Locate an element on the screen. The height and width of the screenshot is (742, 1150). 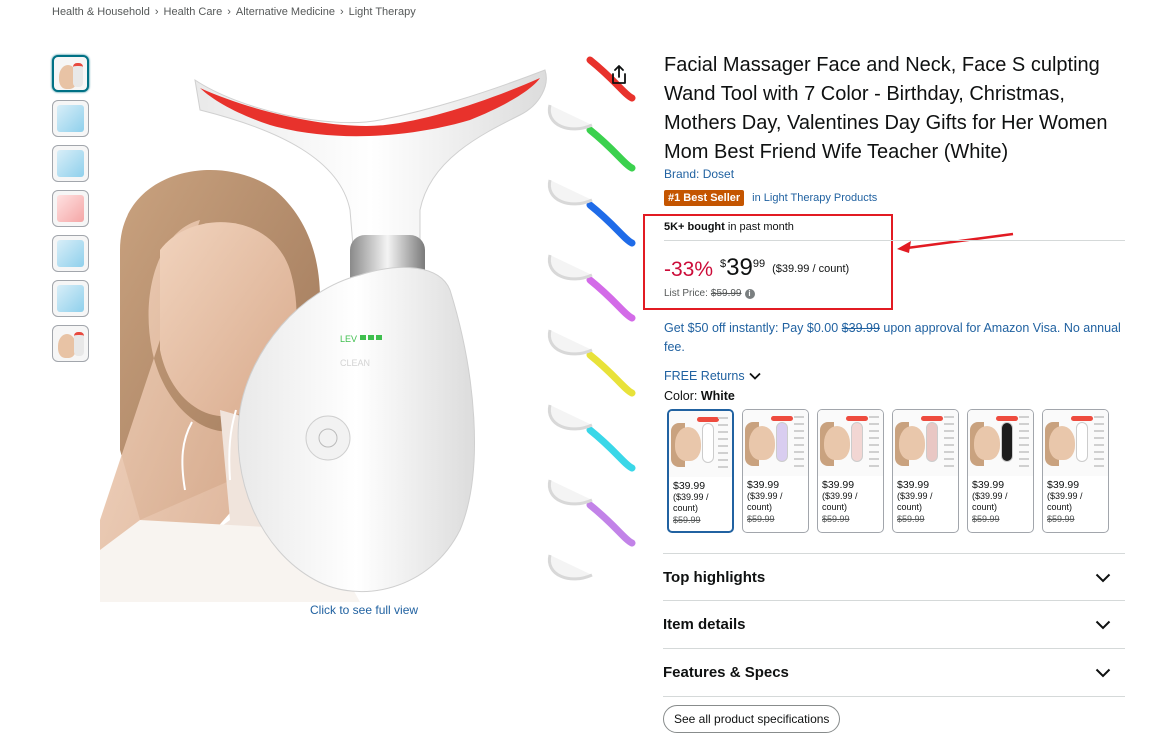
thumbnail-product-angle is located at coordinates (70, 163).